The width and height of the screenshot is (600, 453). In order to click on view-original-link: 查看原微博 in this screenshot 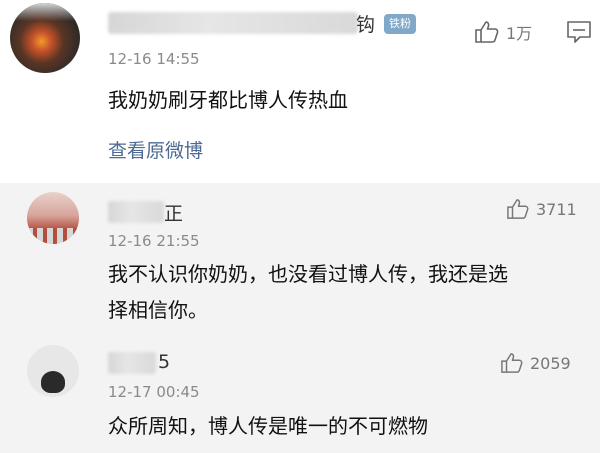, I will do `click(155, 149)`.